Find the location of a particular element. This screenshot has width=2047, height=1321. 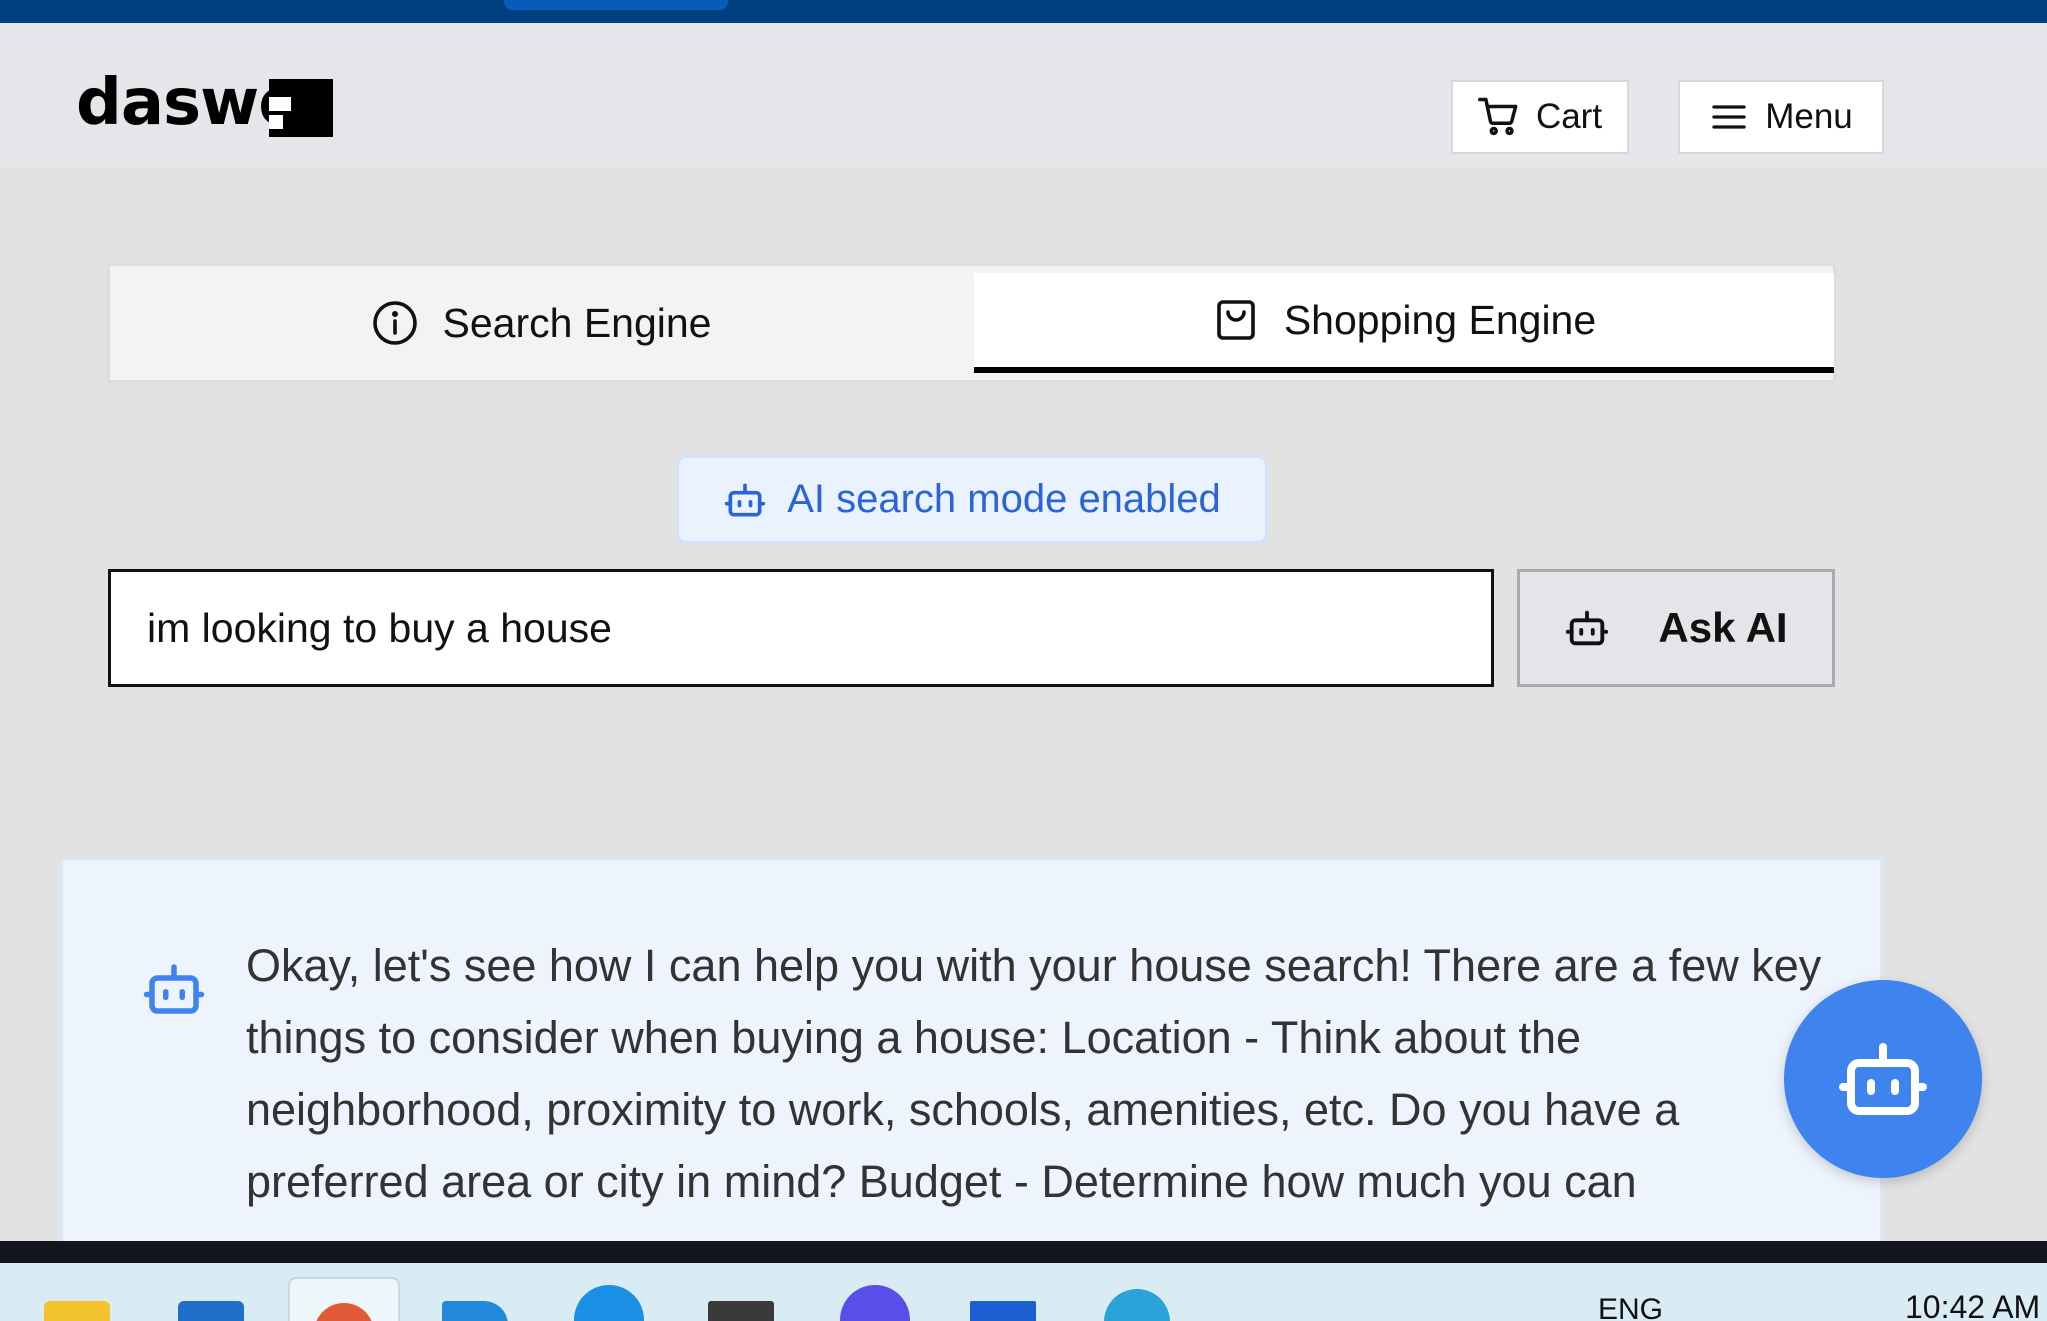

logo-mark-icon is located at coordinates (301, 108).